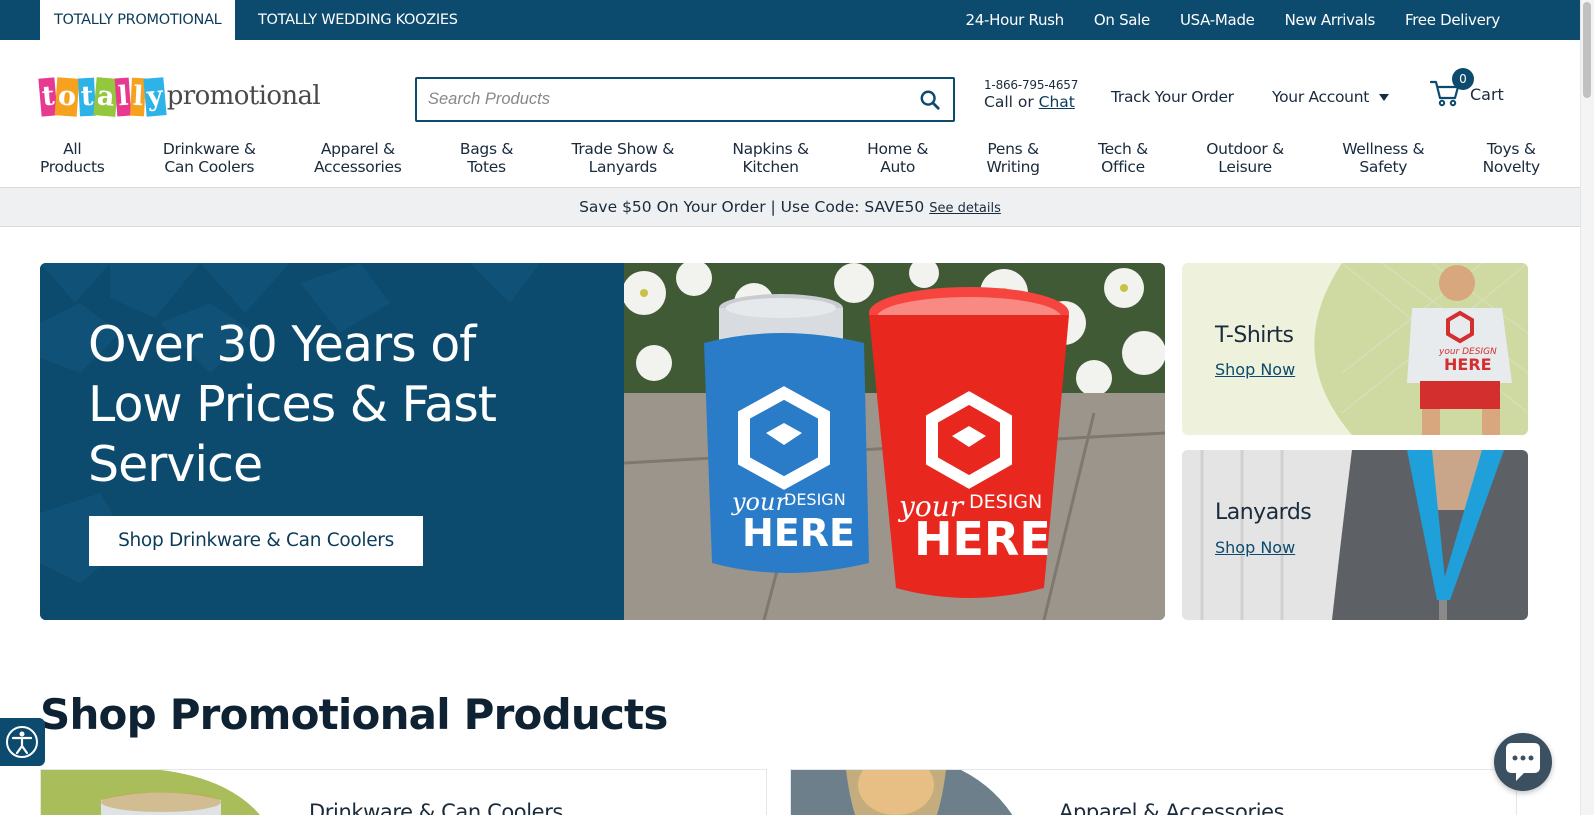  I want to click on category-line1: Bags &, so click(486, 149).